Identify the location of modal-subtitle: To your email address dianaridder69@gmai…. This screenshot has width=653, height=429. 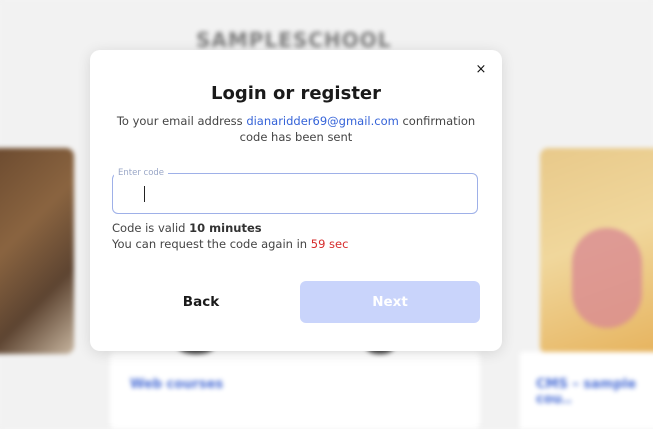
(296, 129).